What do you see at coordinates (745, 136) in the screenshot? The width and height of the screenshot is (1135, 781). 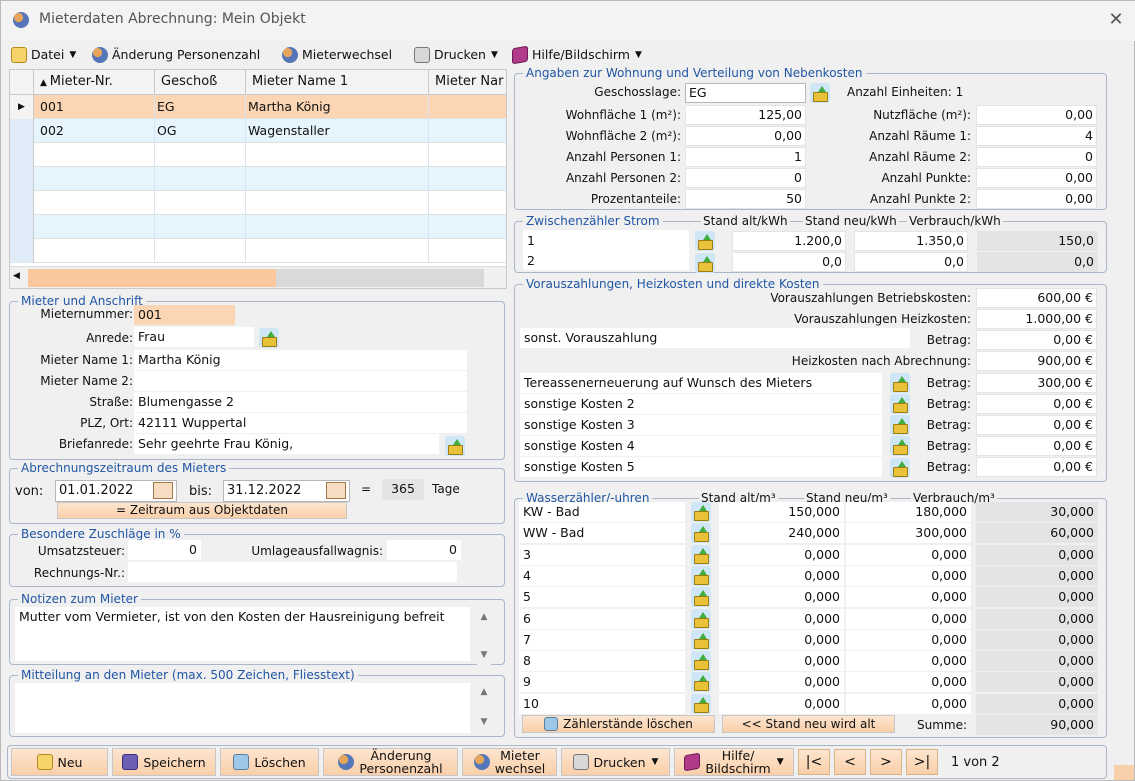 I see `wohnflaeche-2-field: 0,00` at bounding box center [745, 136].